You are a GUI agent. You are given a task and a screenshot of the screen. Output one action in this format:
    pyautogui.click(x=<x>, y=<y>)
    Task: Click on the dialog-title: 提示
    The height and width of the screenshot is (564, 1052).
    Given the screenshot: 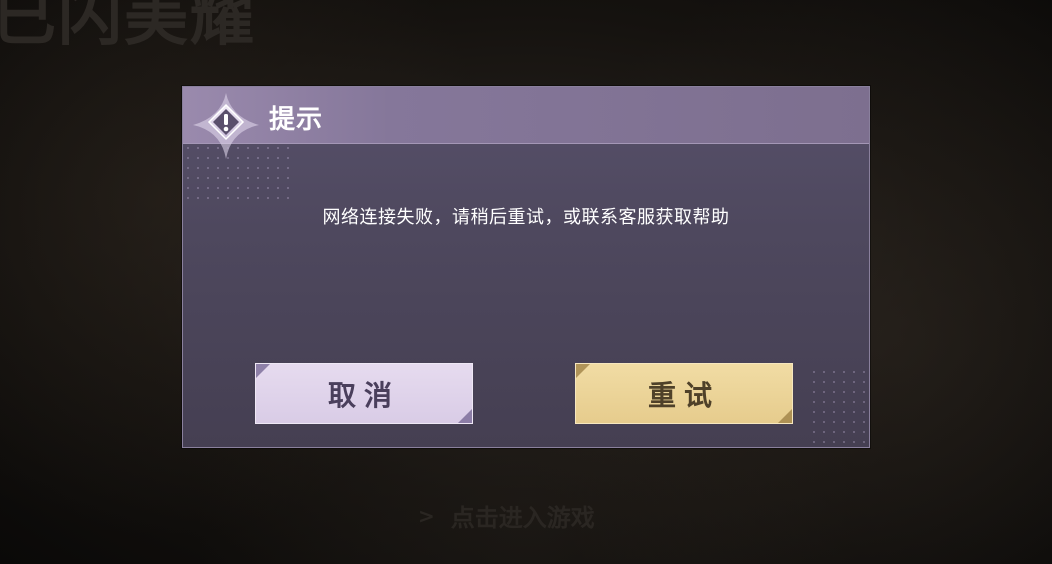 What is the action you would take?
    pyautogui.click(x=296, y=120)
    